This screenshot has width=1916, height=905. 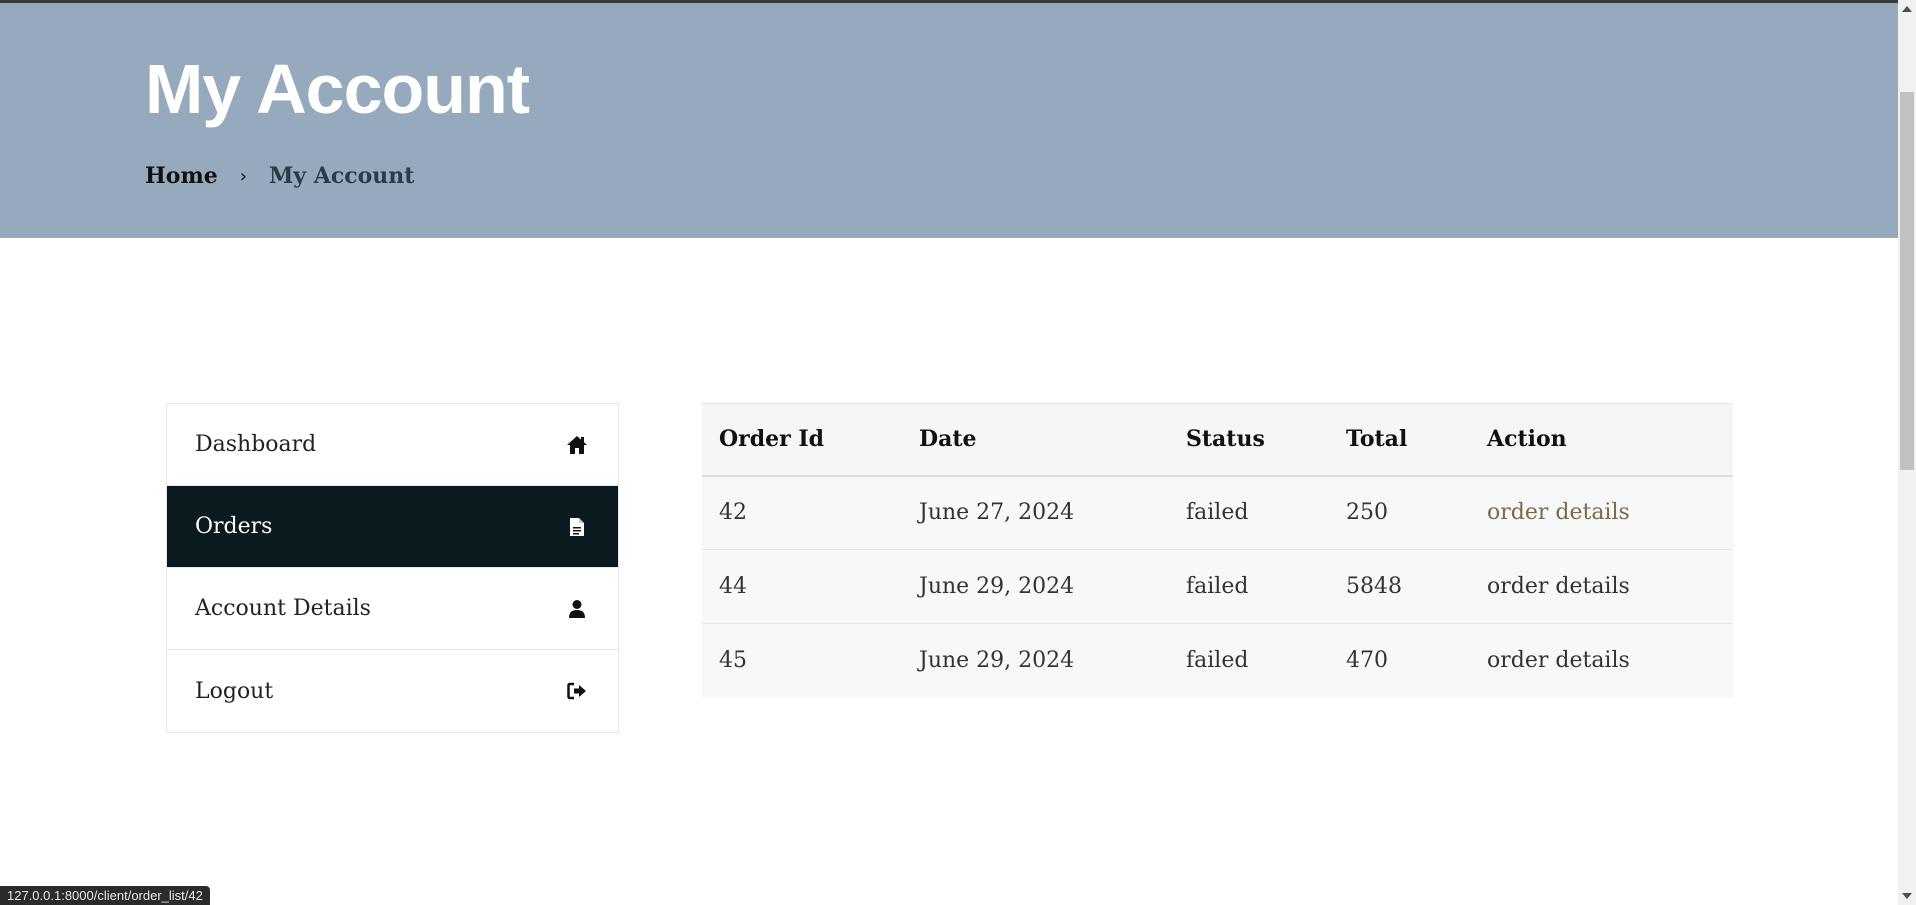 What do you see at coordinates (577, 527) in the screenshot?
I see `document-icon` at bounding box center [577, 527].